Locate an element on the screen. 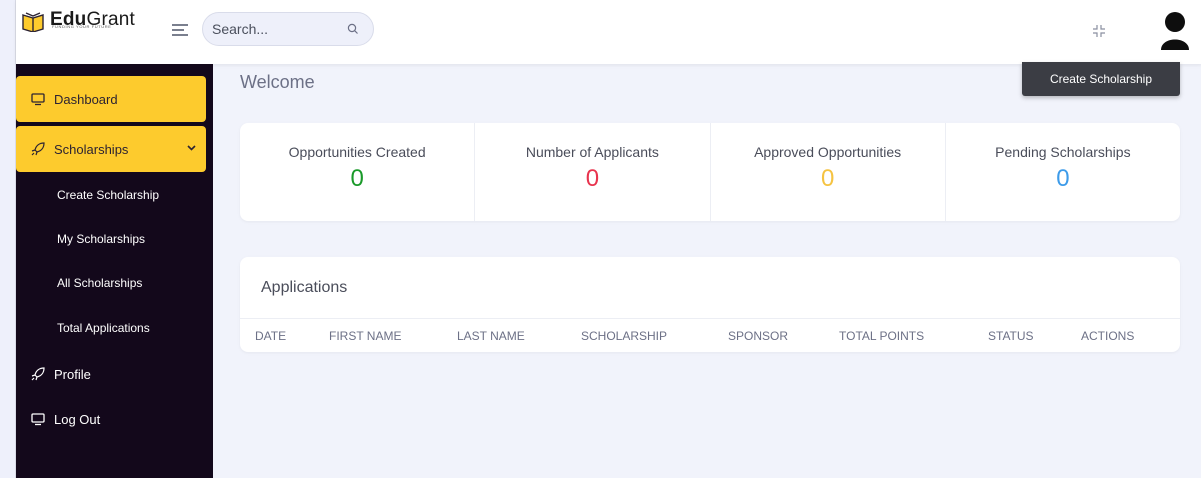 Image resolution: width=1201 pixels, height=478 pixels. top-header: EduGrant FUNDING YOUR FUTURE is located at coordinates (608, 32).